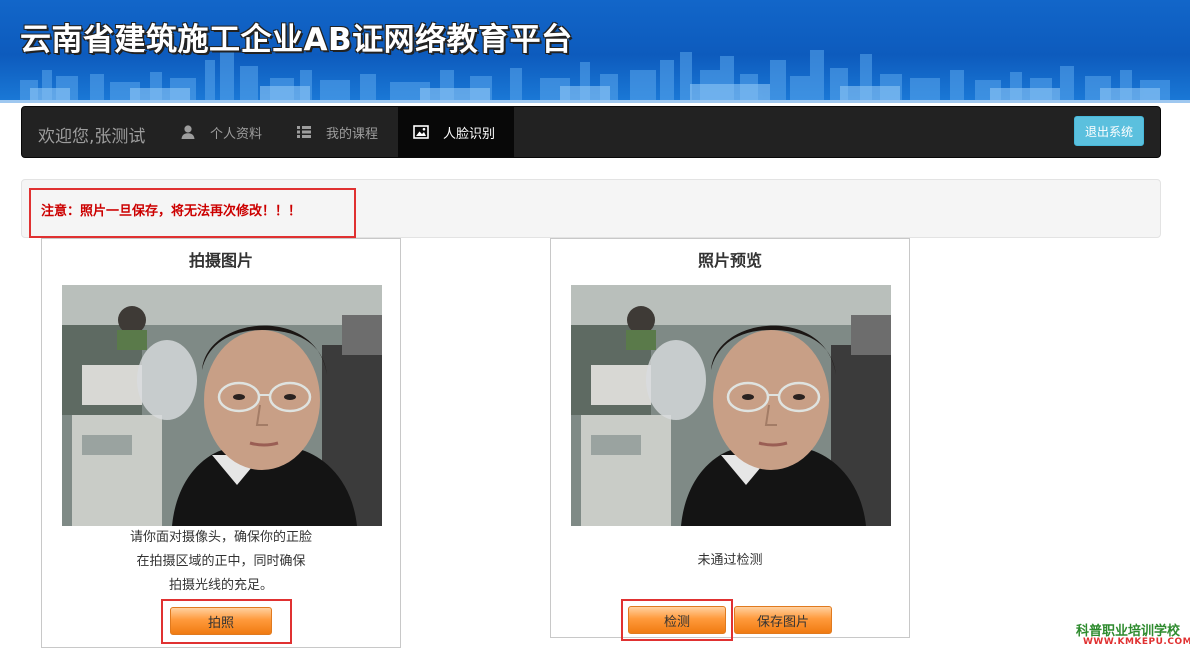 The image size is (1190, 656). Describe the element at coordinates (220, 585) in the screenshot. I see `instruction-line: 拍摄光线的充足。` at that location.